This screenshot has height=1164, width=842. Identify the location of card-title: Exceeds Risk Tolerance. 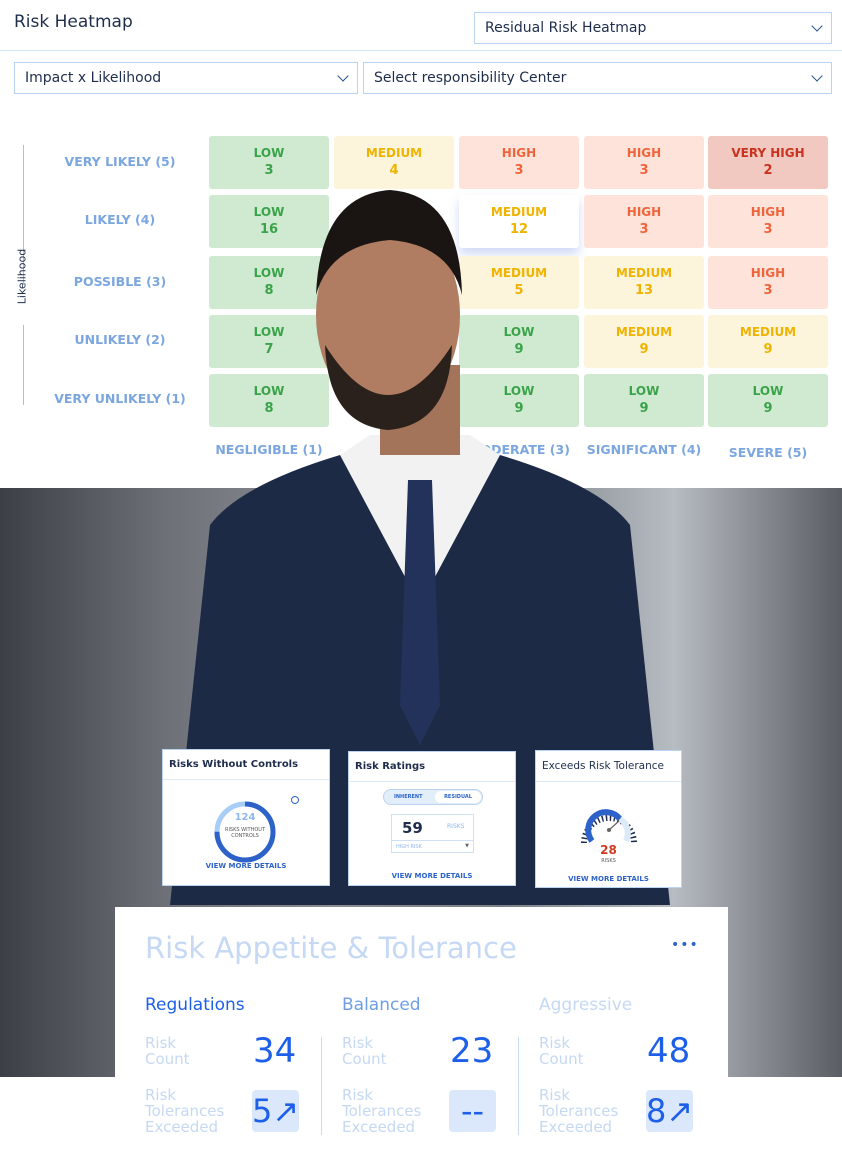
(608, 766).